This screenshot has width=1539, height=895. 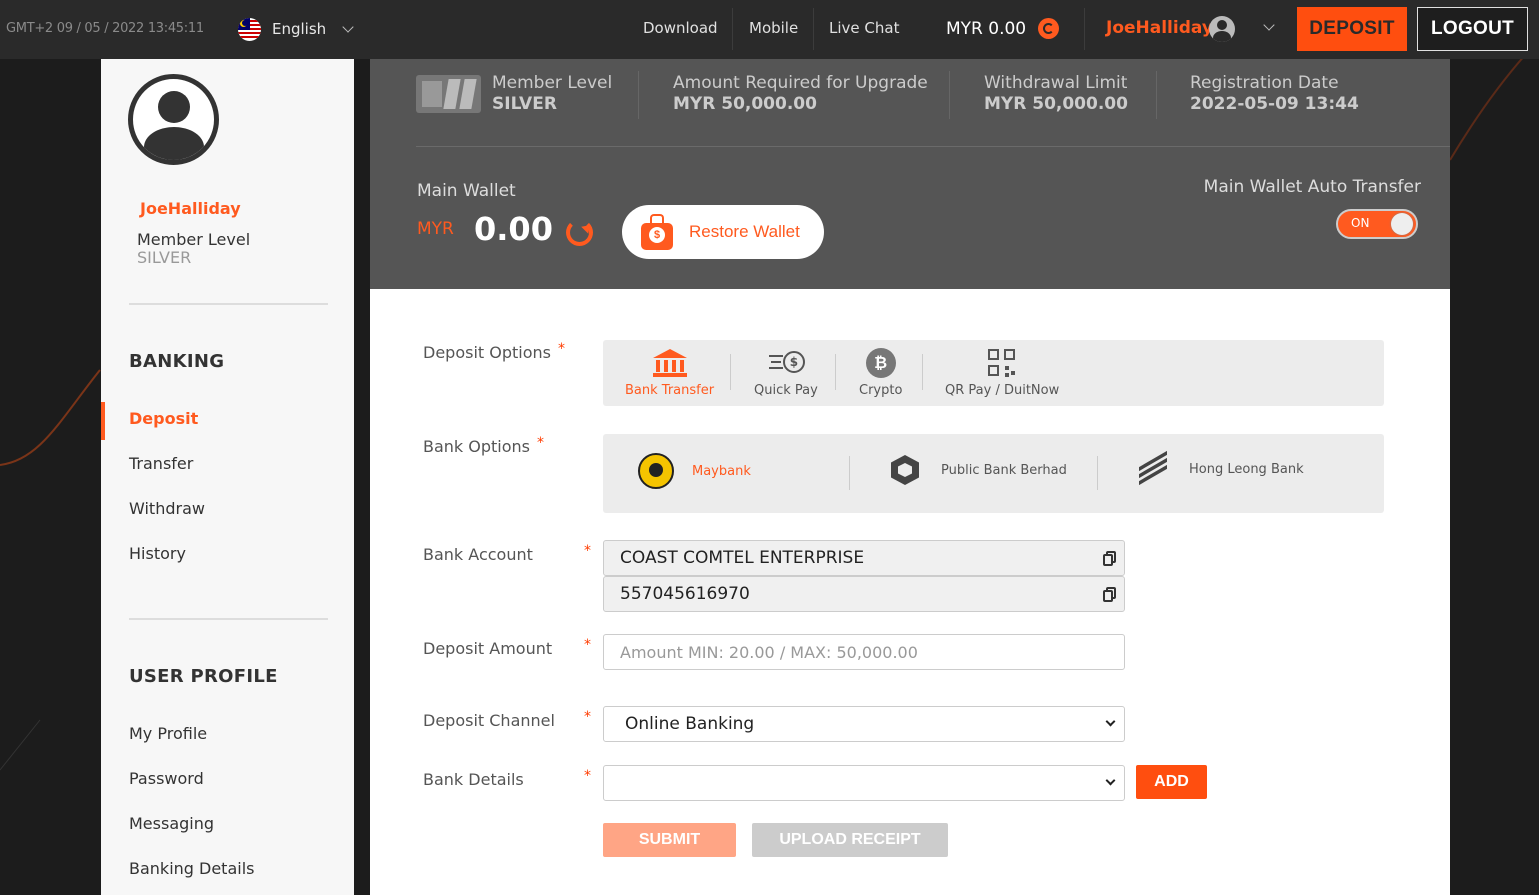 I want to click on toggle-label: ON, so click(x=1360, y=223).